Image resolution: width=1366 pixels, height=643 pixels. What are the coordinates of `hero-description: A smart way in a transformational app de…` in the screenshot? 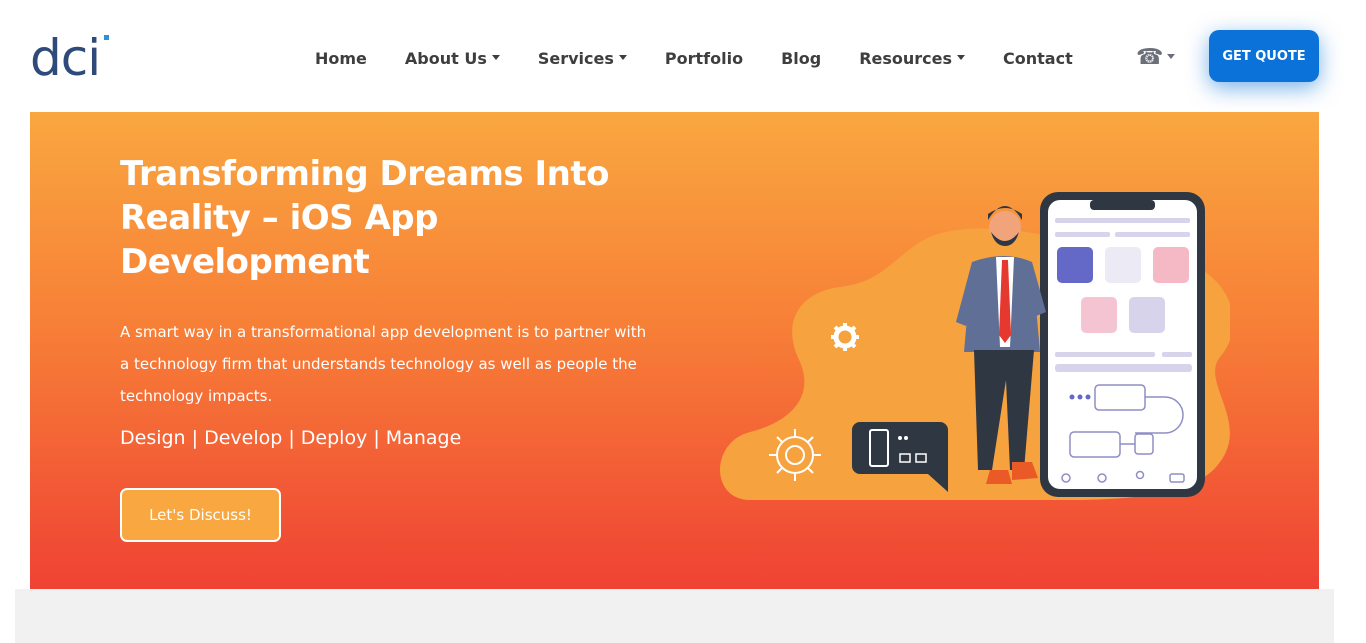 It's located at (383, 364).